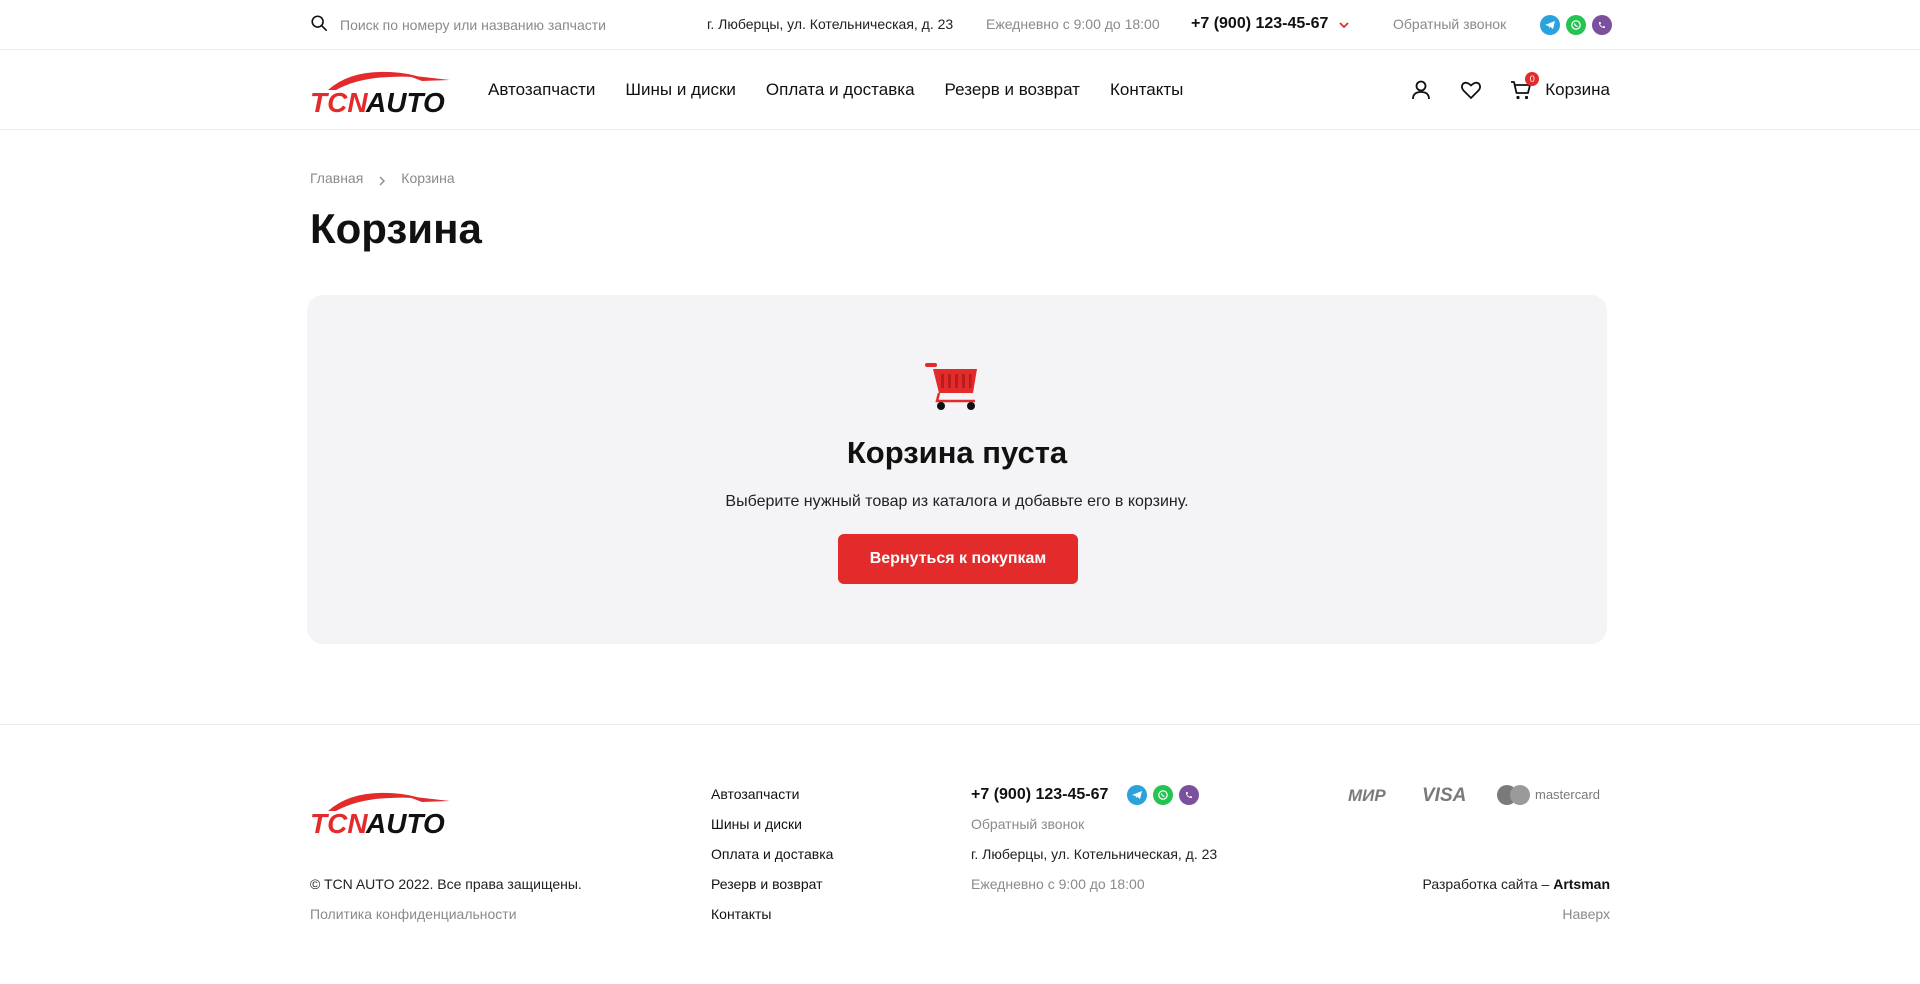 This screenshot has width=1920, height=984. I want to click on logo-text-red: TCN, so click(339, 101).